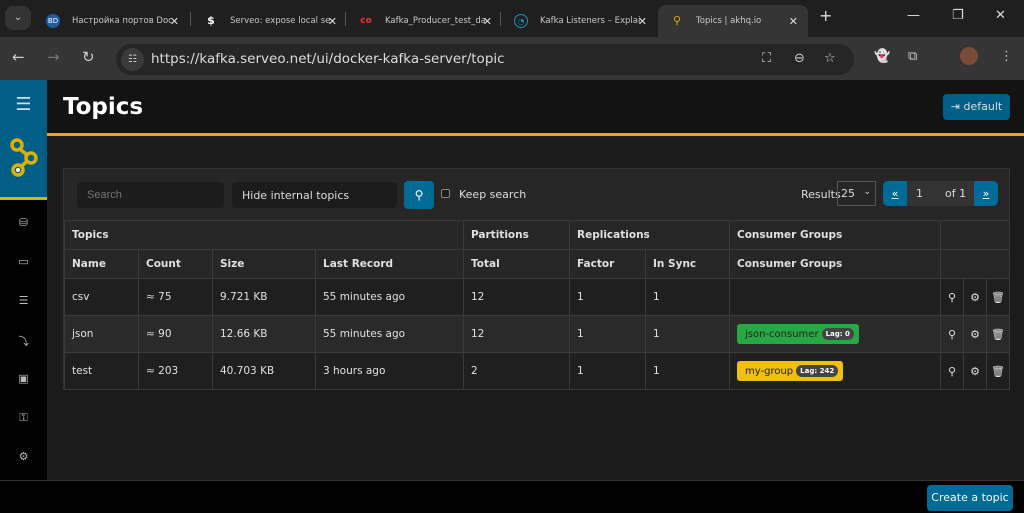 This screenshot has height=513, width=1024. Describe the element at coordinates (975, 235) in the screenshot. I see `group-header-actions` at that location.